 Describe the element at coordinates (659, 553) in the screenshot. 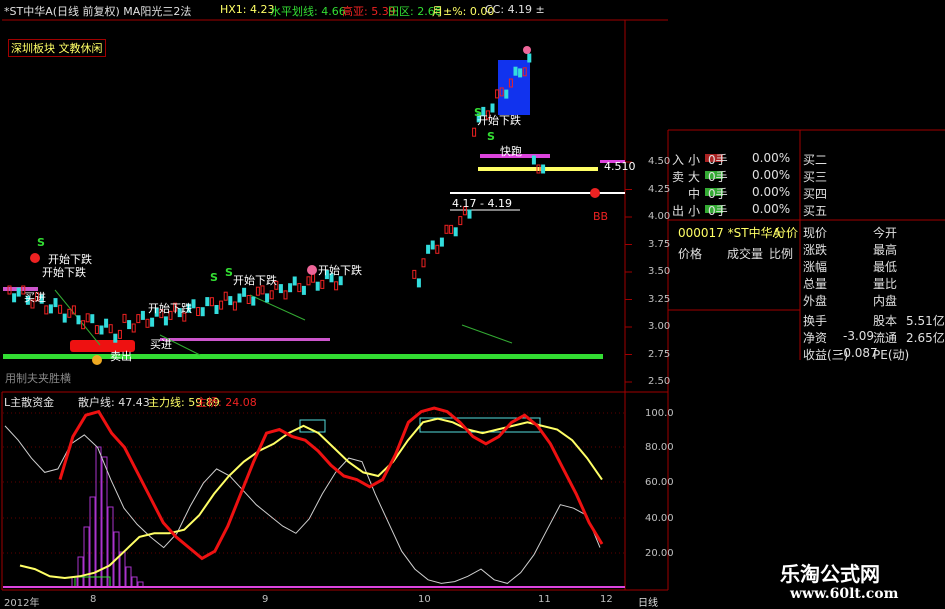

I see `y-tick-20: 20.00` at that location.